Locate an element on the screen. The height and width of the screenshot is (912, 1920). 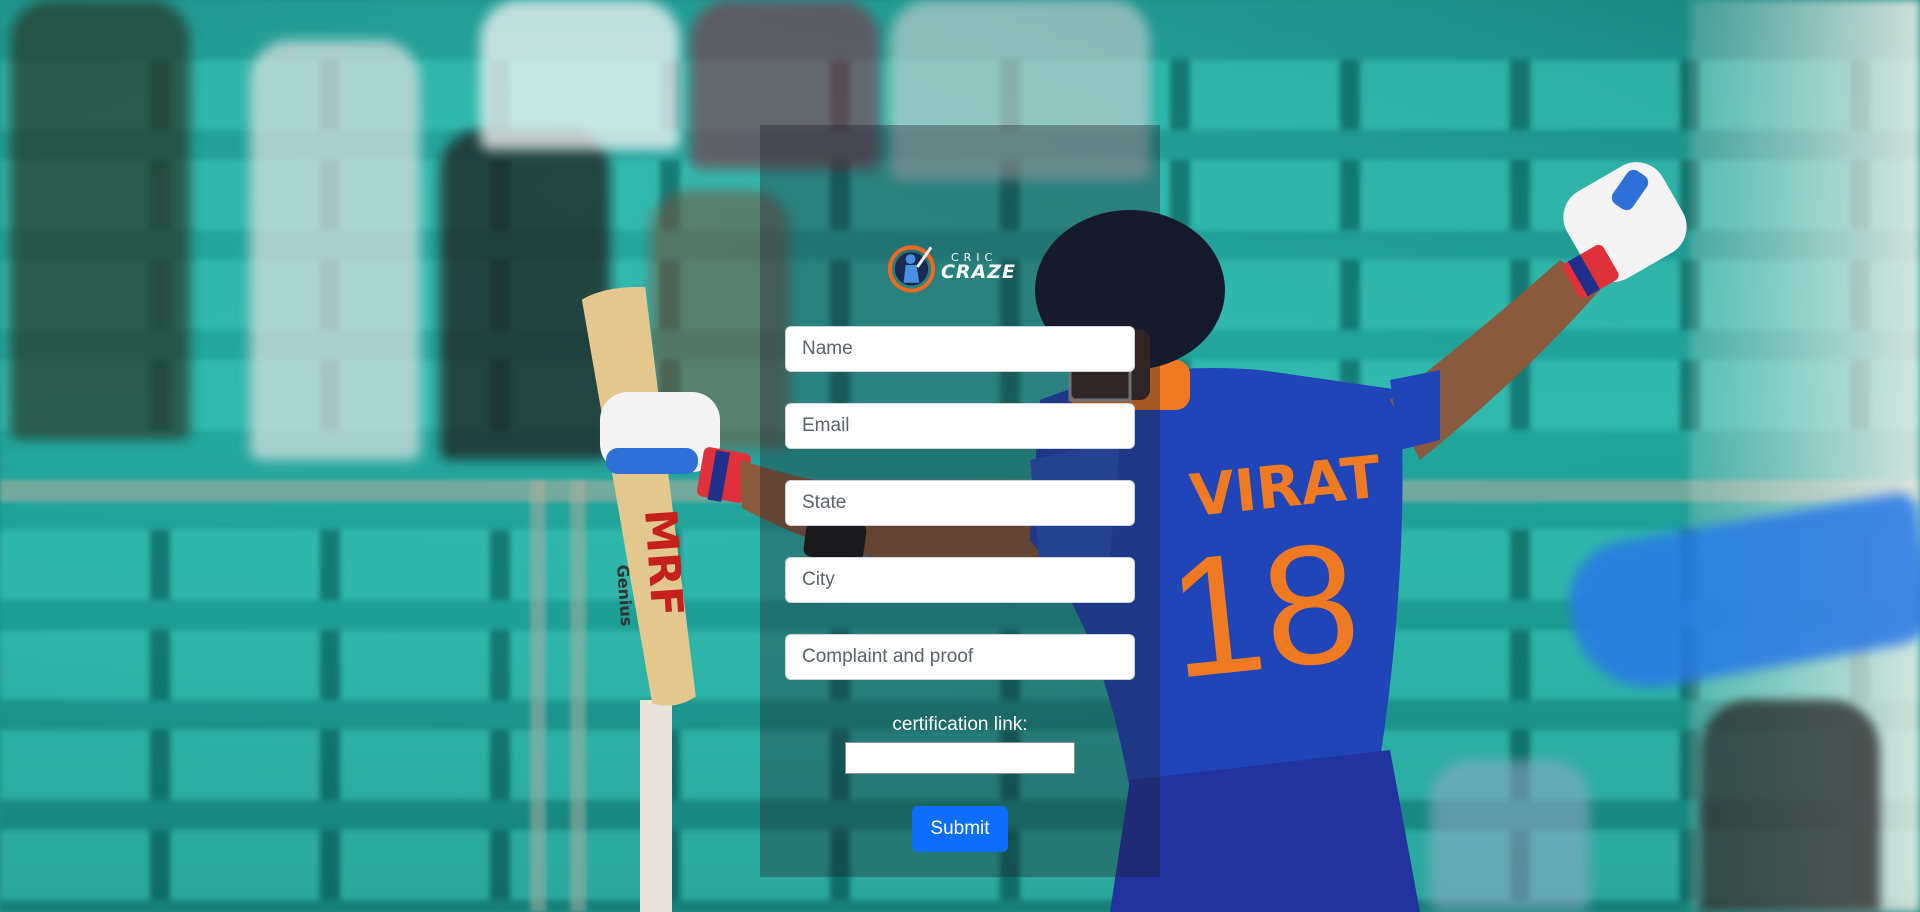
complaint-input is located at coordinates (960, 657).